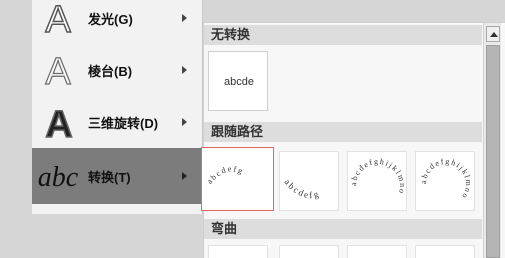 The height and width of the screenshot is (258, 505). I want to click on tile-sample-text: abcde, so click(239, 82).